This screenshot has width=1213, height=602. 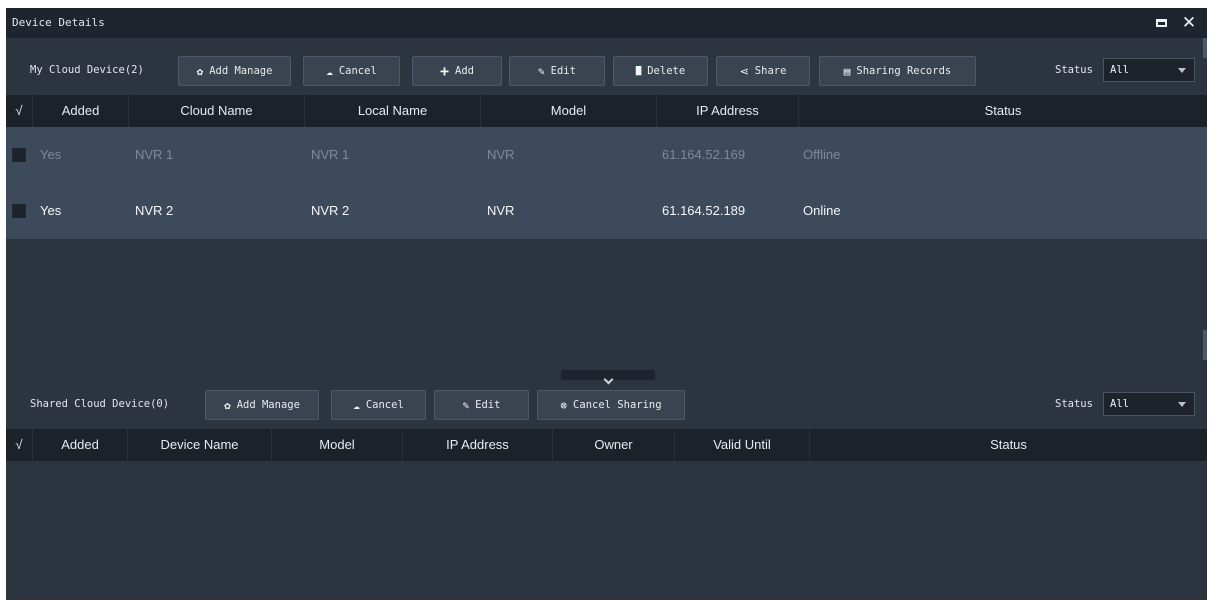 I want to click on cancel-sharing-button: ⊗ Cancel Sharing, so click(x=611, y=405).